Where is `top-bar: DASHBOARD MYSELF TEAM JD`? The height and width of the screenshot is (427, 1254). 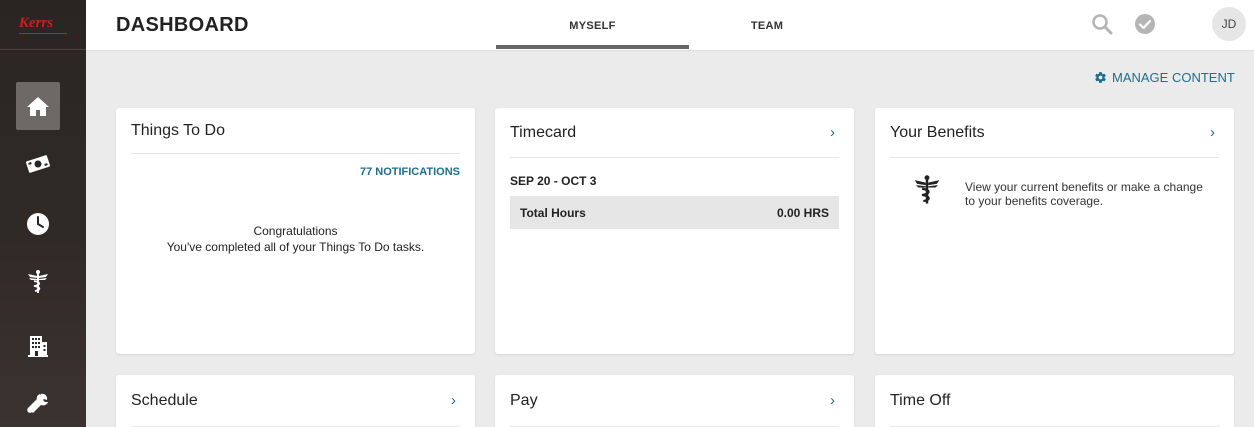 top-bar: DASHBOARD MYSELF TEAM JD is located at coordinates (670, 25).